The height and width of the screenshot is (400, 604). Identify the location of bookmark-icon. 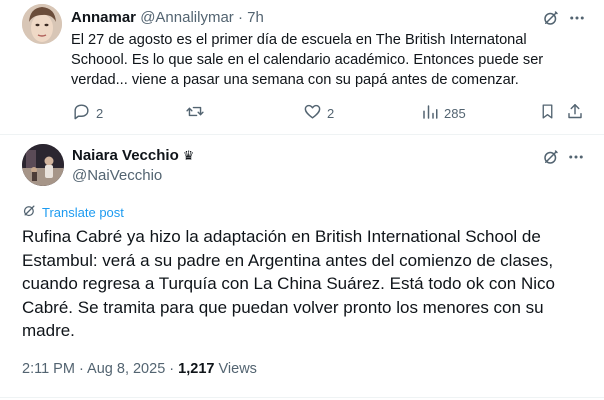
(547, 113).